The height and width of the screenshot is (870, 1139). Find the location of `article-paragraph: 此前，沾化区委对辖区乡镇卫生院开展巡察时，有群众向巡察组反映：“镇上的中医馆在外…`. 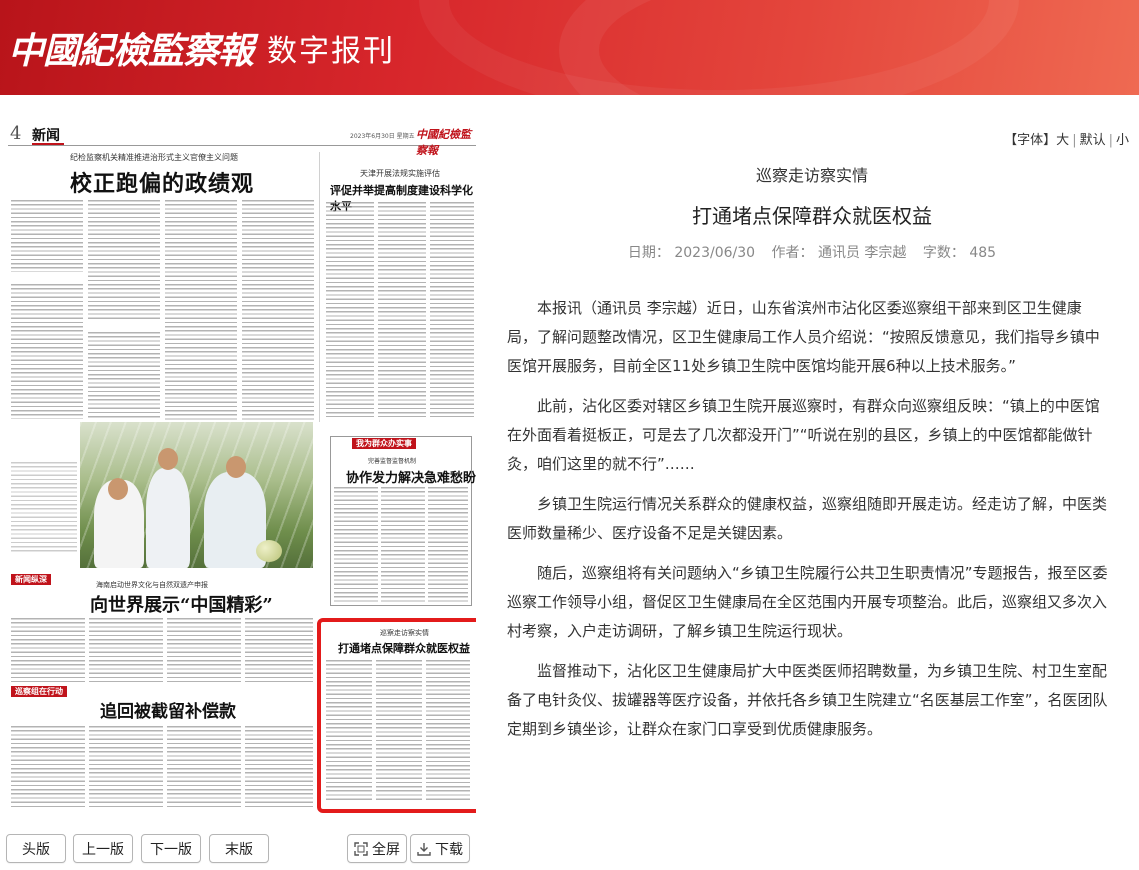

article-paragraph: 此前，沾化区委对辖区乡镇卫生院开展巡察时，有群众向巡察组反映：“镇上的中医馆在外… is located at coordinates (803, 435).